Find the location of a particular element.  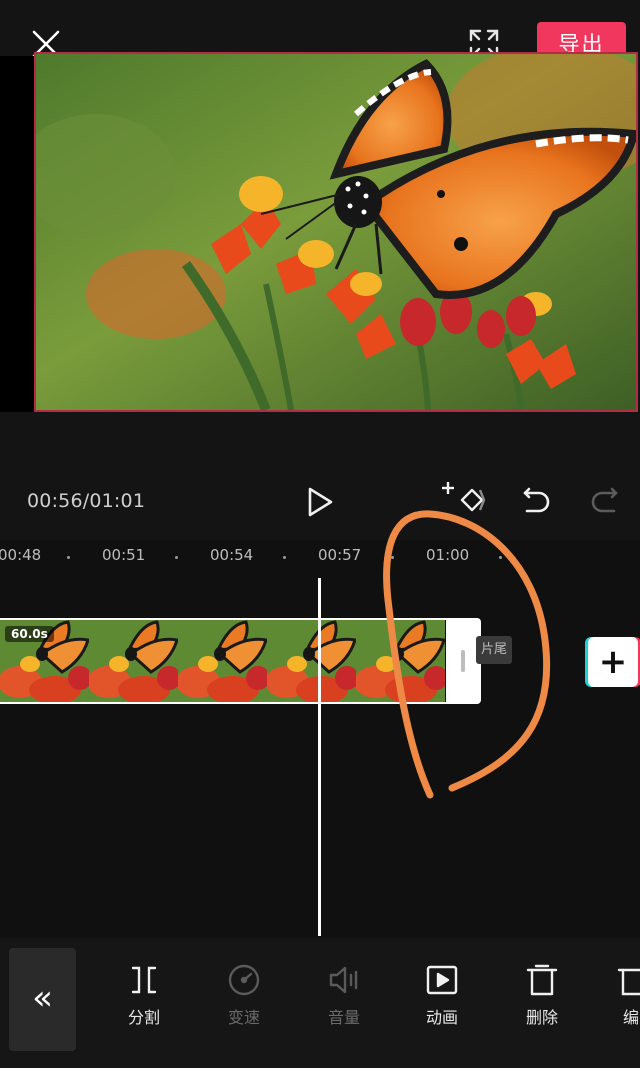

tool-label: 动画 is located at coordinates (441, 1017).